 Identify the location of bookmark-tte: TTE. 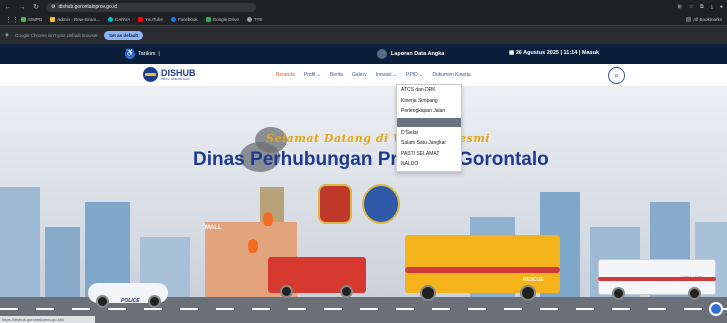
(254, 19).